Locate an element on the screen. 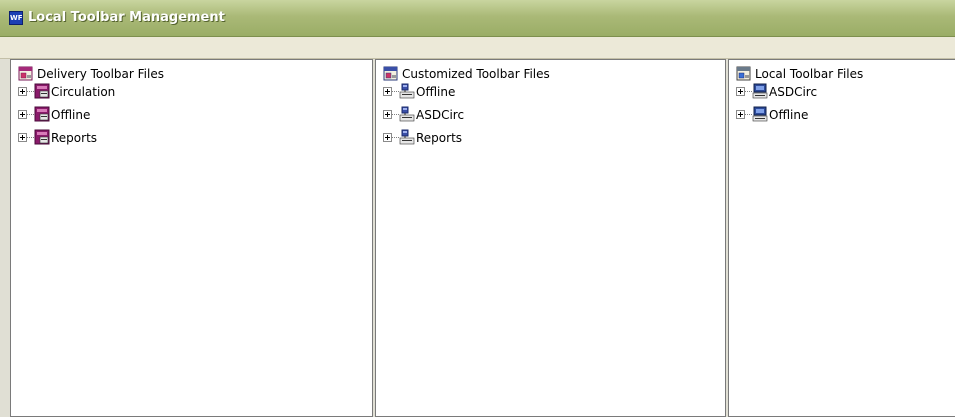 The image size is (955, 417). tree-node-label: Circulation is located at coordinates (83, 92).